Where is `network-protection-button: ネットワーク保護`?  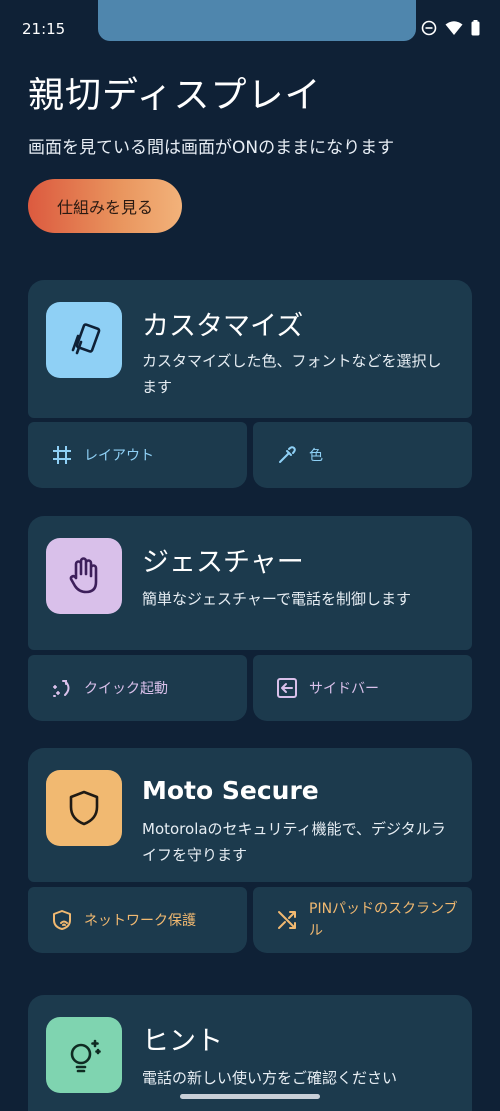 network-protection-button: ネットワーク保護 is located at coordinates (137, 920).